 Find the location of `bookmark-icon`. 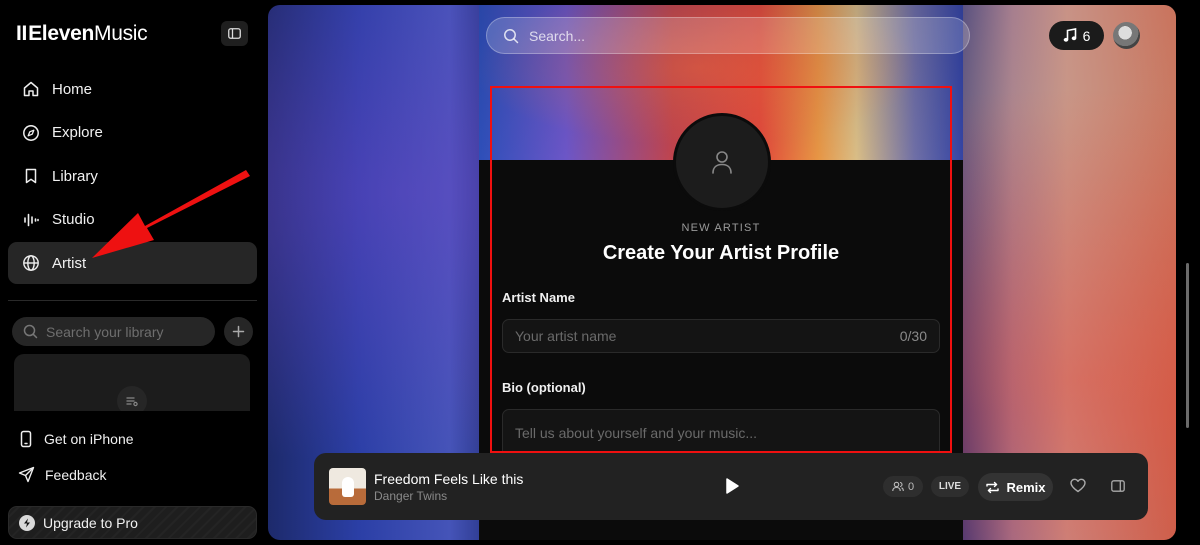

bookmark-icon is located at coordinates (31, 176).